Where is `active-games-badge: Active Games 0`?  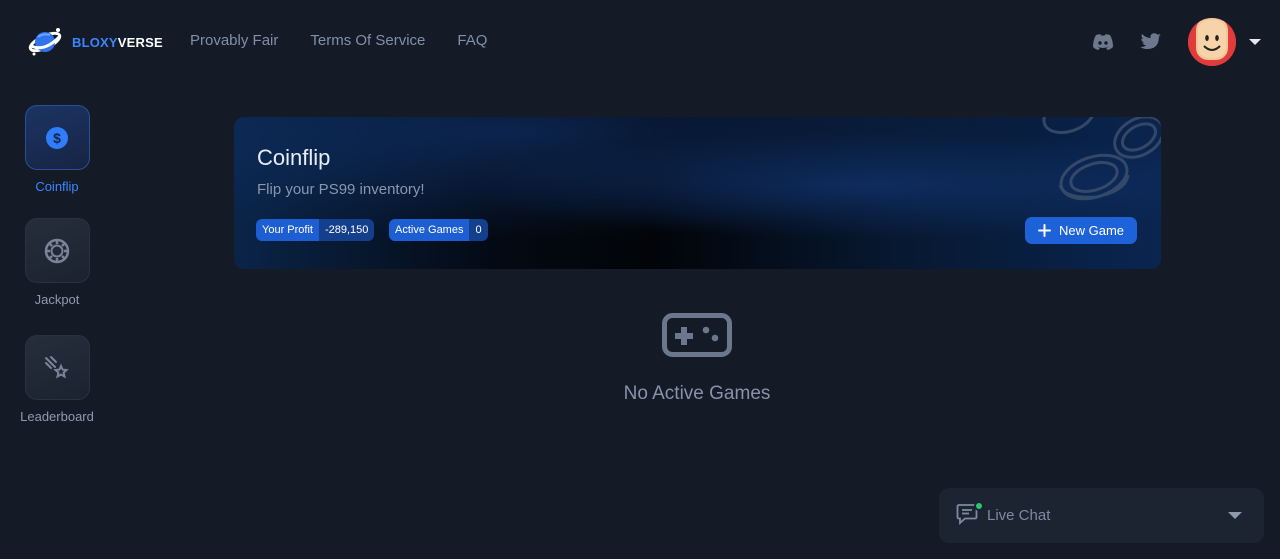
active-games-badge: Active Games 0 is located at coordinates (438, 230).